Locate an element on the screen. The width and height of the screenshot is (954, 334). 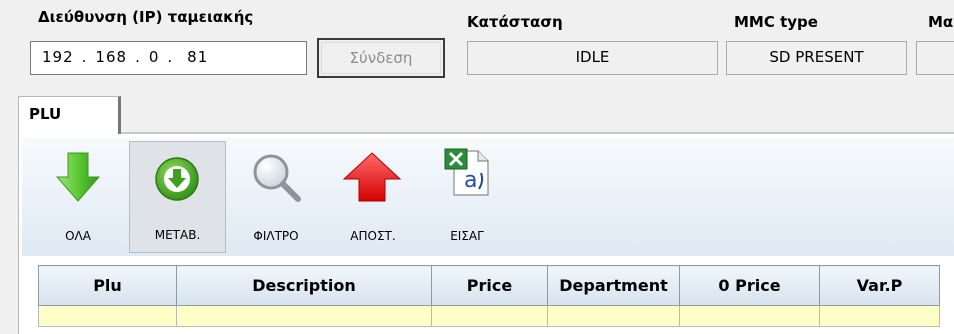
ip-octet-2: 168 is located at coordinates (111, 57).